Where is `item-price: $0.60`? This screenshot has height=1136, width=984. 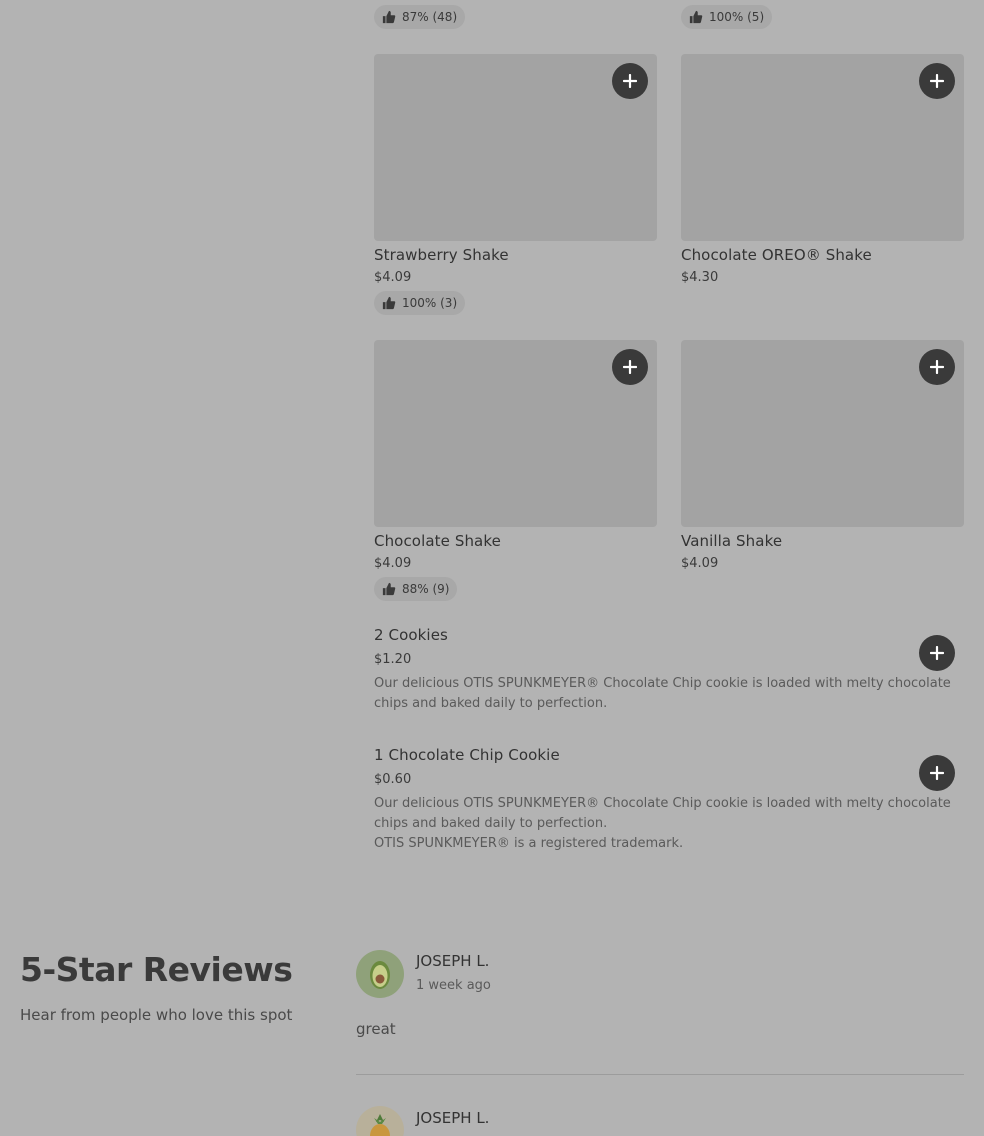
item-price: $0.60 is located at coordinates (393, 779).